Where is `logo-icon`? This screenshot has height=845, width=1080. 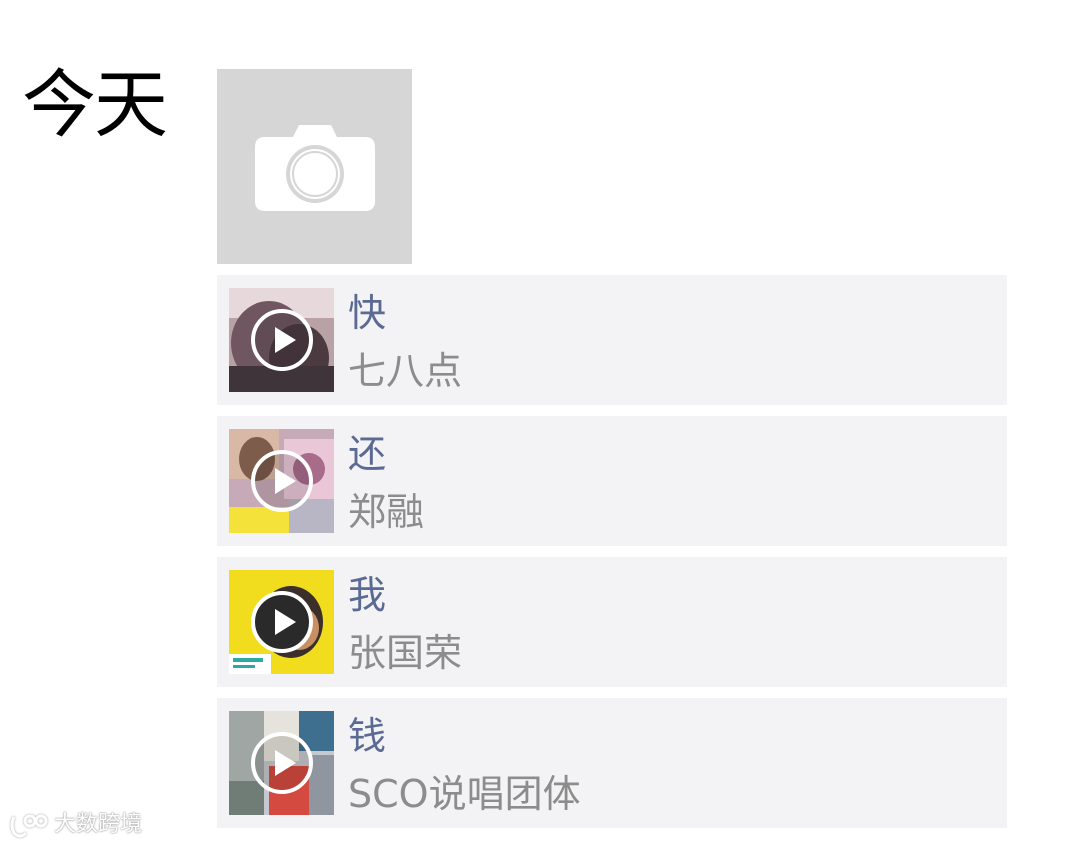
logo-icon is located at coordinates (29, 826).